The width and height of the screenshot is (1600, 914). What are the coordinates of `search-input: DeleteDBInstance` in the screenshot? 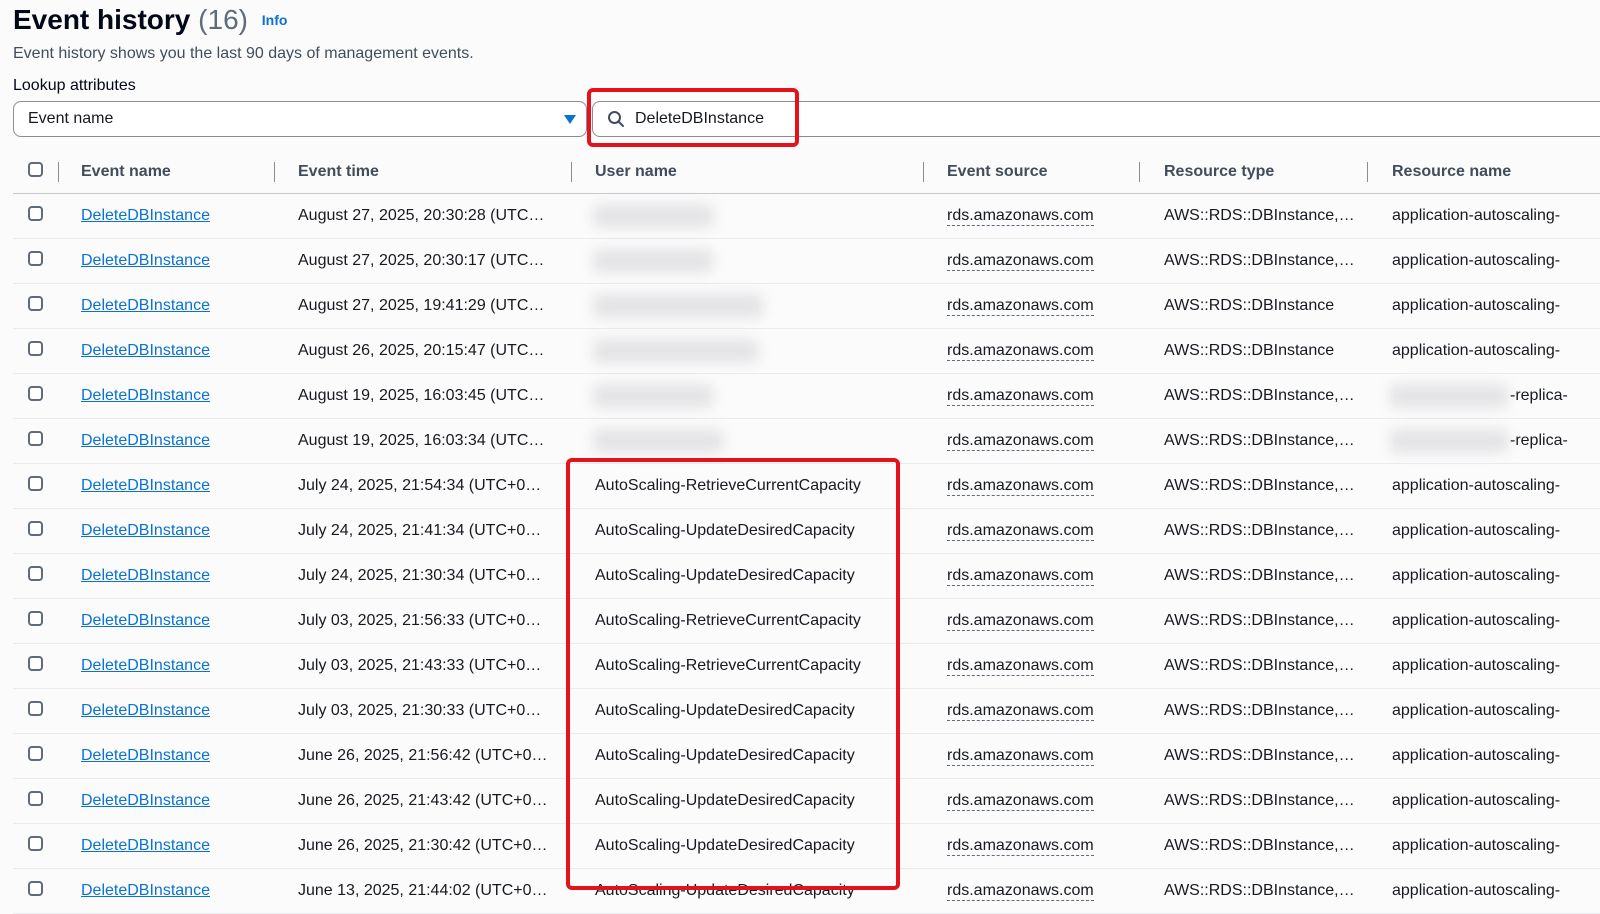 It's located at (1096, 119).